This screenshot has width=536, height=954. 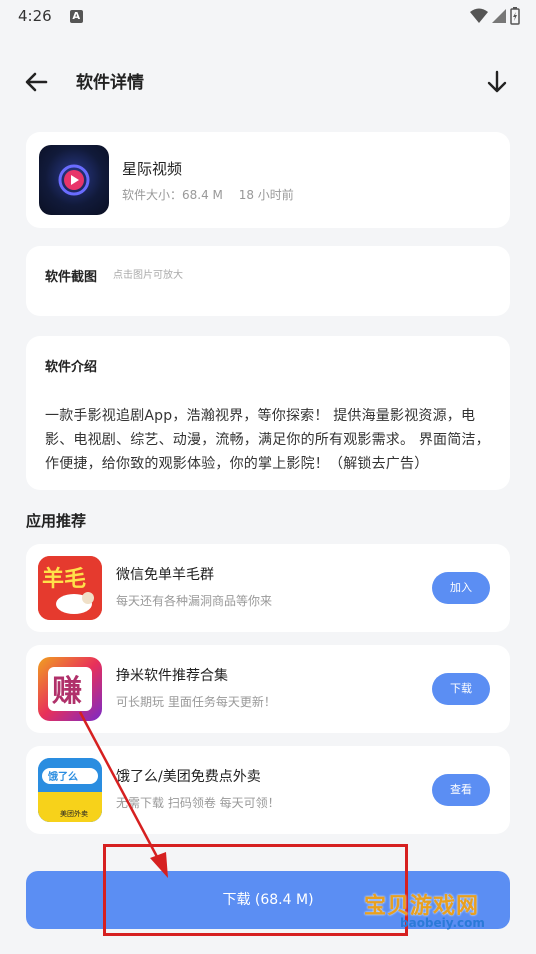 I want to click on recommend-title: 应用推荐, so click(x=56, y=521).